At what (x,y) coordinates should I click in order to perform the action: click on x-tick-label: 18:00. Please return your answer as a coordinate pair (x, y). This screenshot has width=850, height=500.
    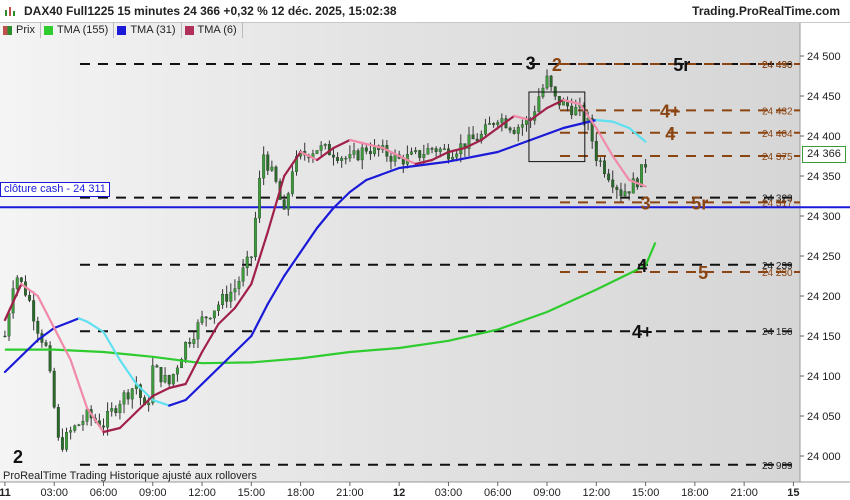
    Looking at the image, I should click on (301, 493).